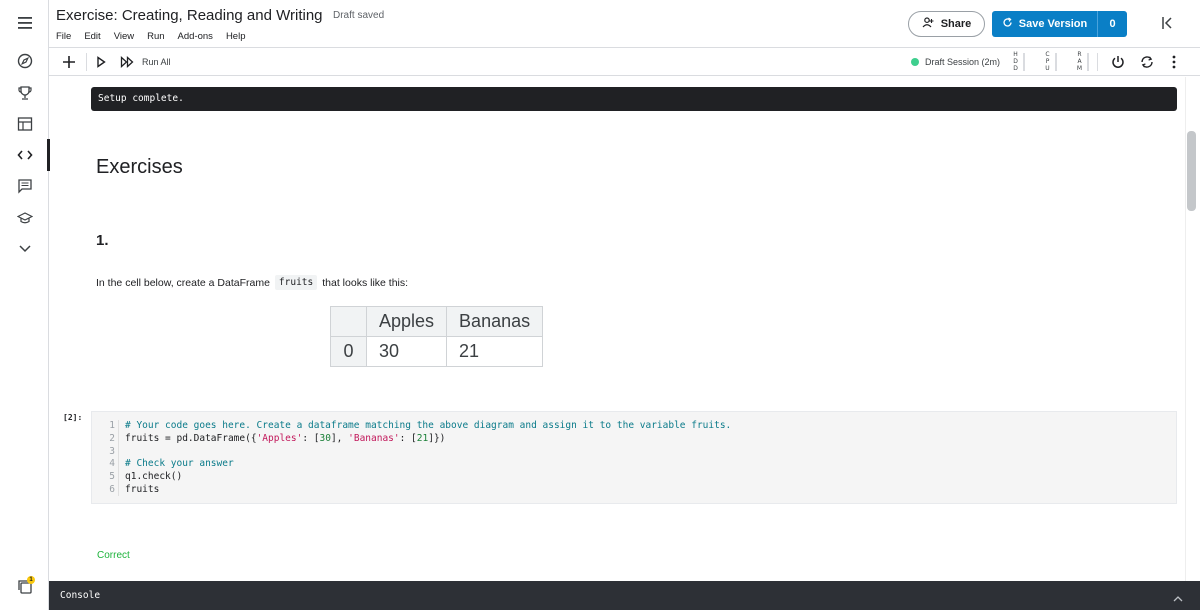 The height and width of the screenshot is (610, 1200). What do you see at coordinates (1007, 24) in the screenshot?
I see `refresh-icon` at bounding box center [1007, 24].